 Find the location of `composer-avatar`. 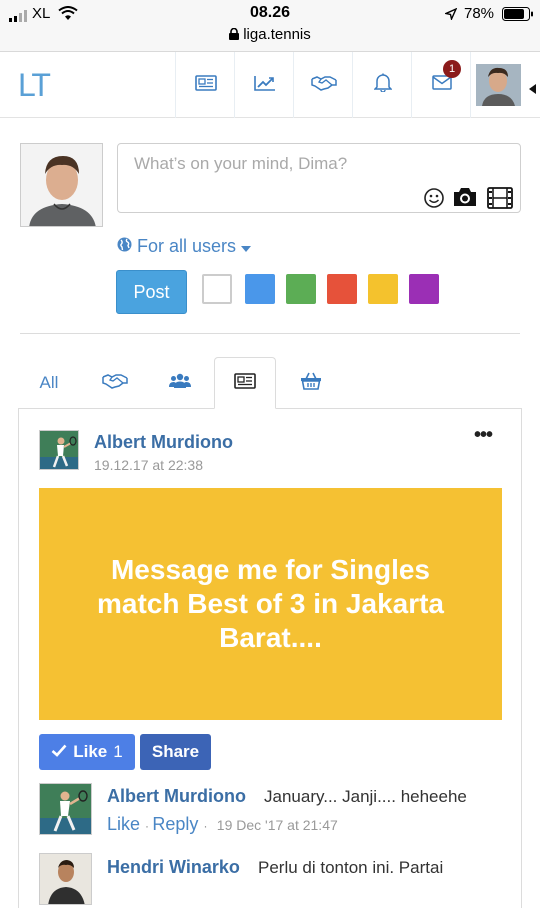

composer-avatar is located at coordinates (61, 185).